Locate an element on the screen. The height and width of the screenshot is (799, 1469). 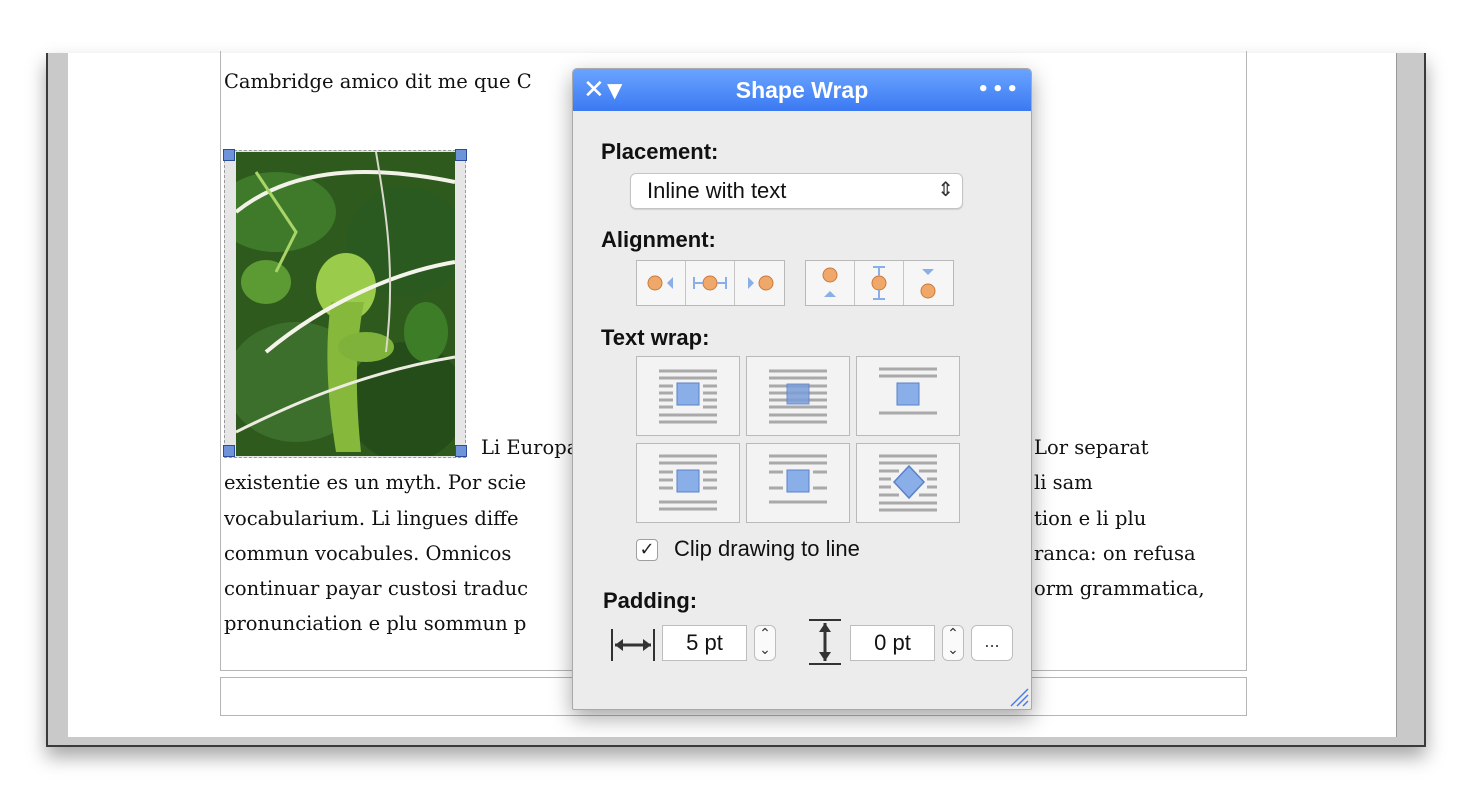
placement-value: Inline with text is located at coordinates (717, 190).